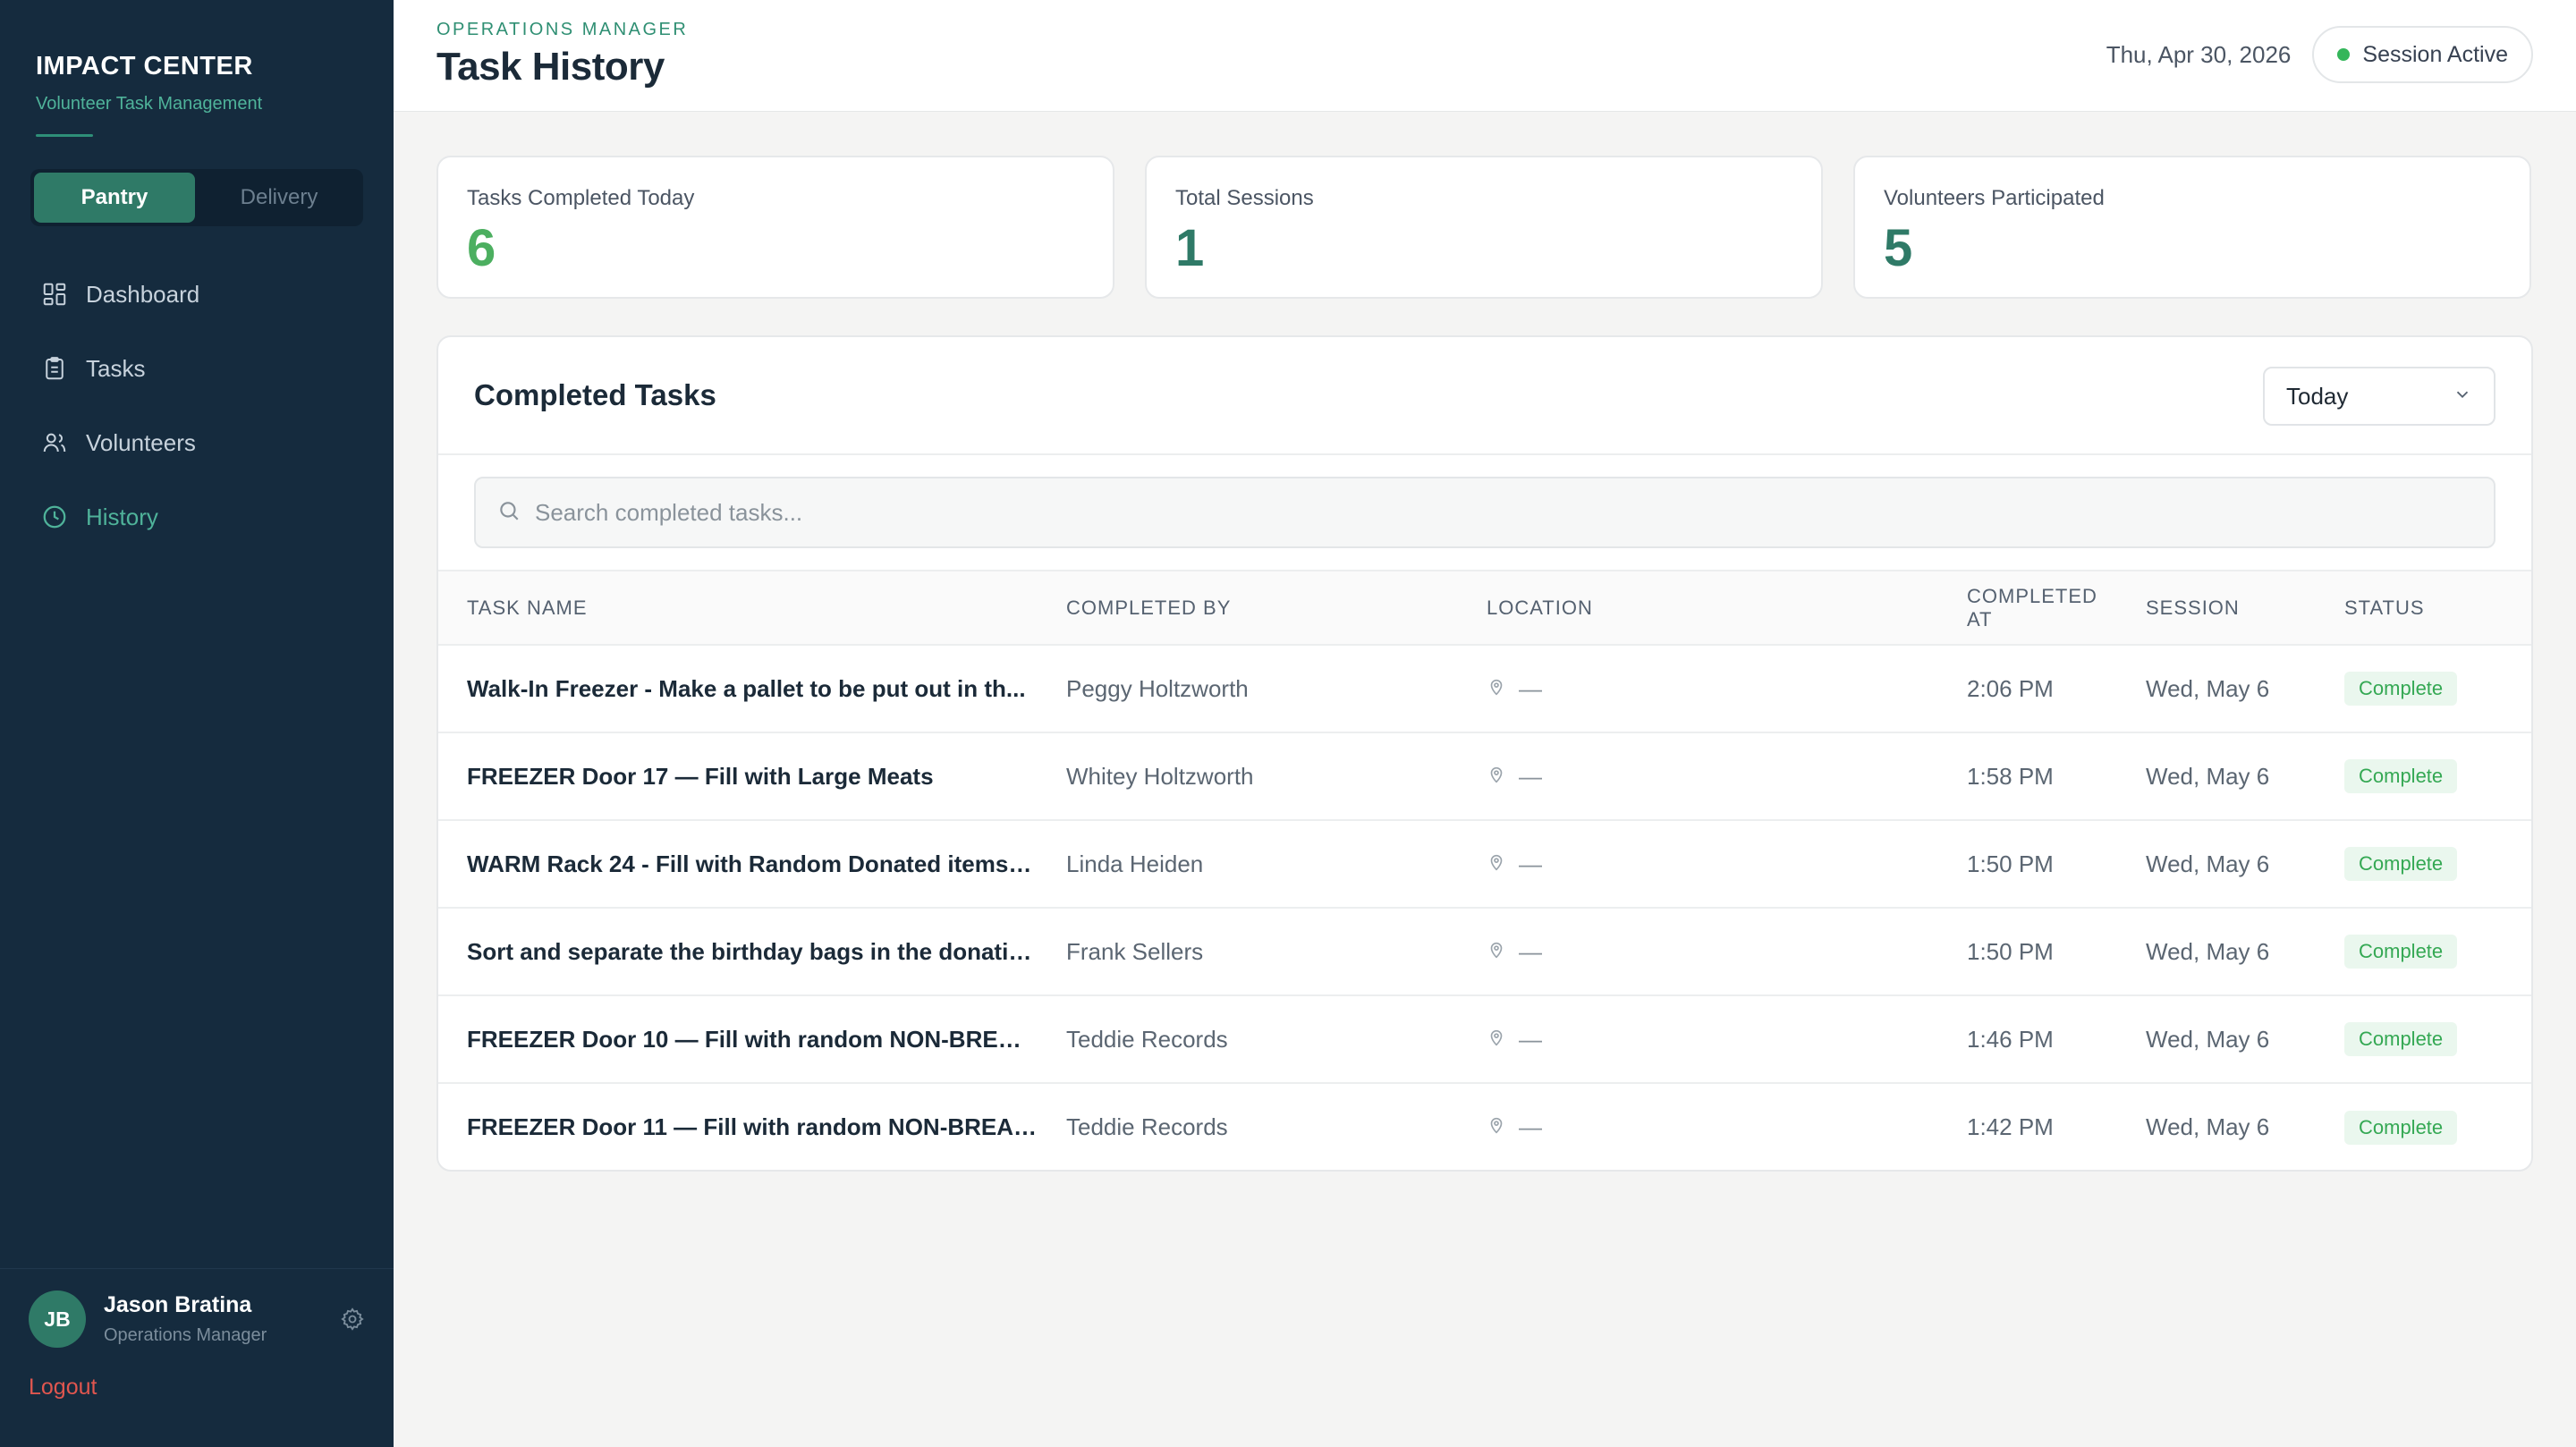 The image size is (2576, 1447). I want to click on search-icon, so click(509, 513).